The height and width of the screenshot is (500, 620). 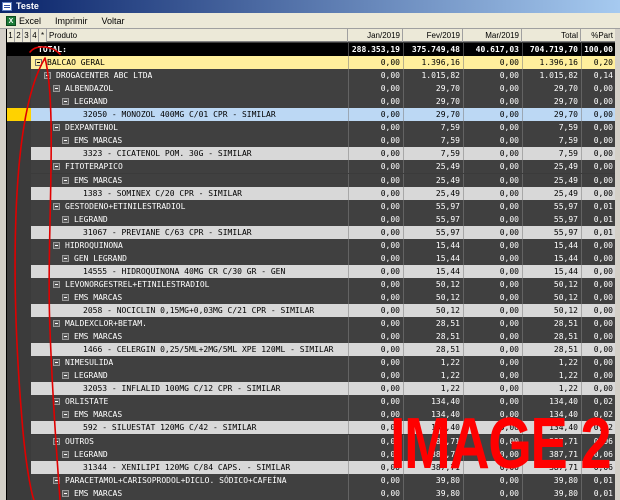 I want to click on column-header-mar: Mar/2019, so click(x=492, y=35).